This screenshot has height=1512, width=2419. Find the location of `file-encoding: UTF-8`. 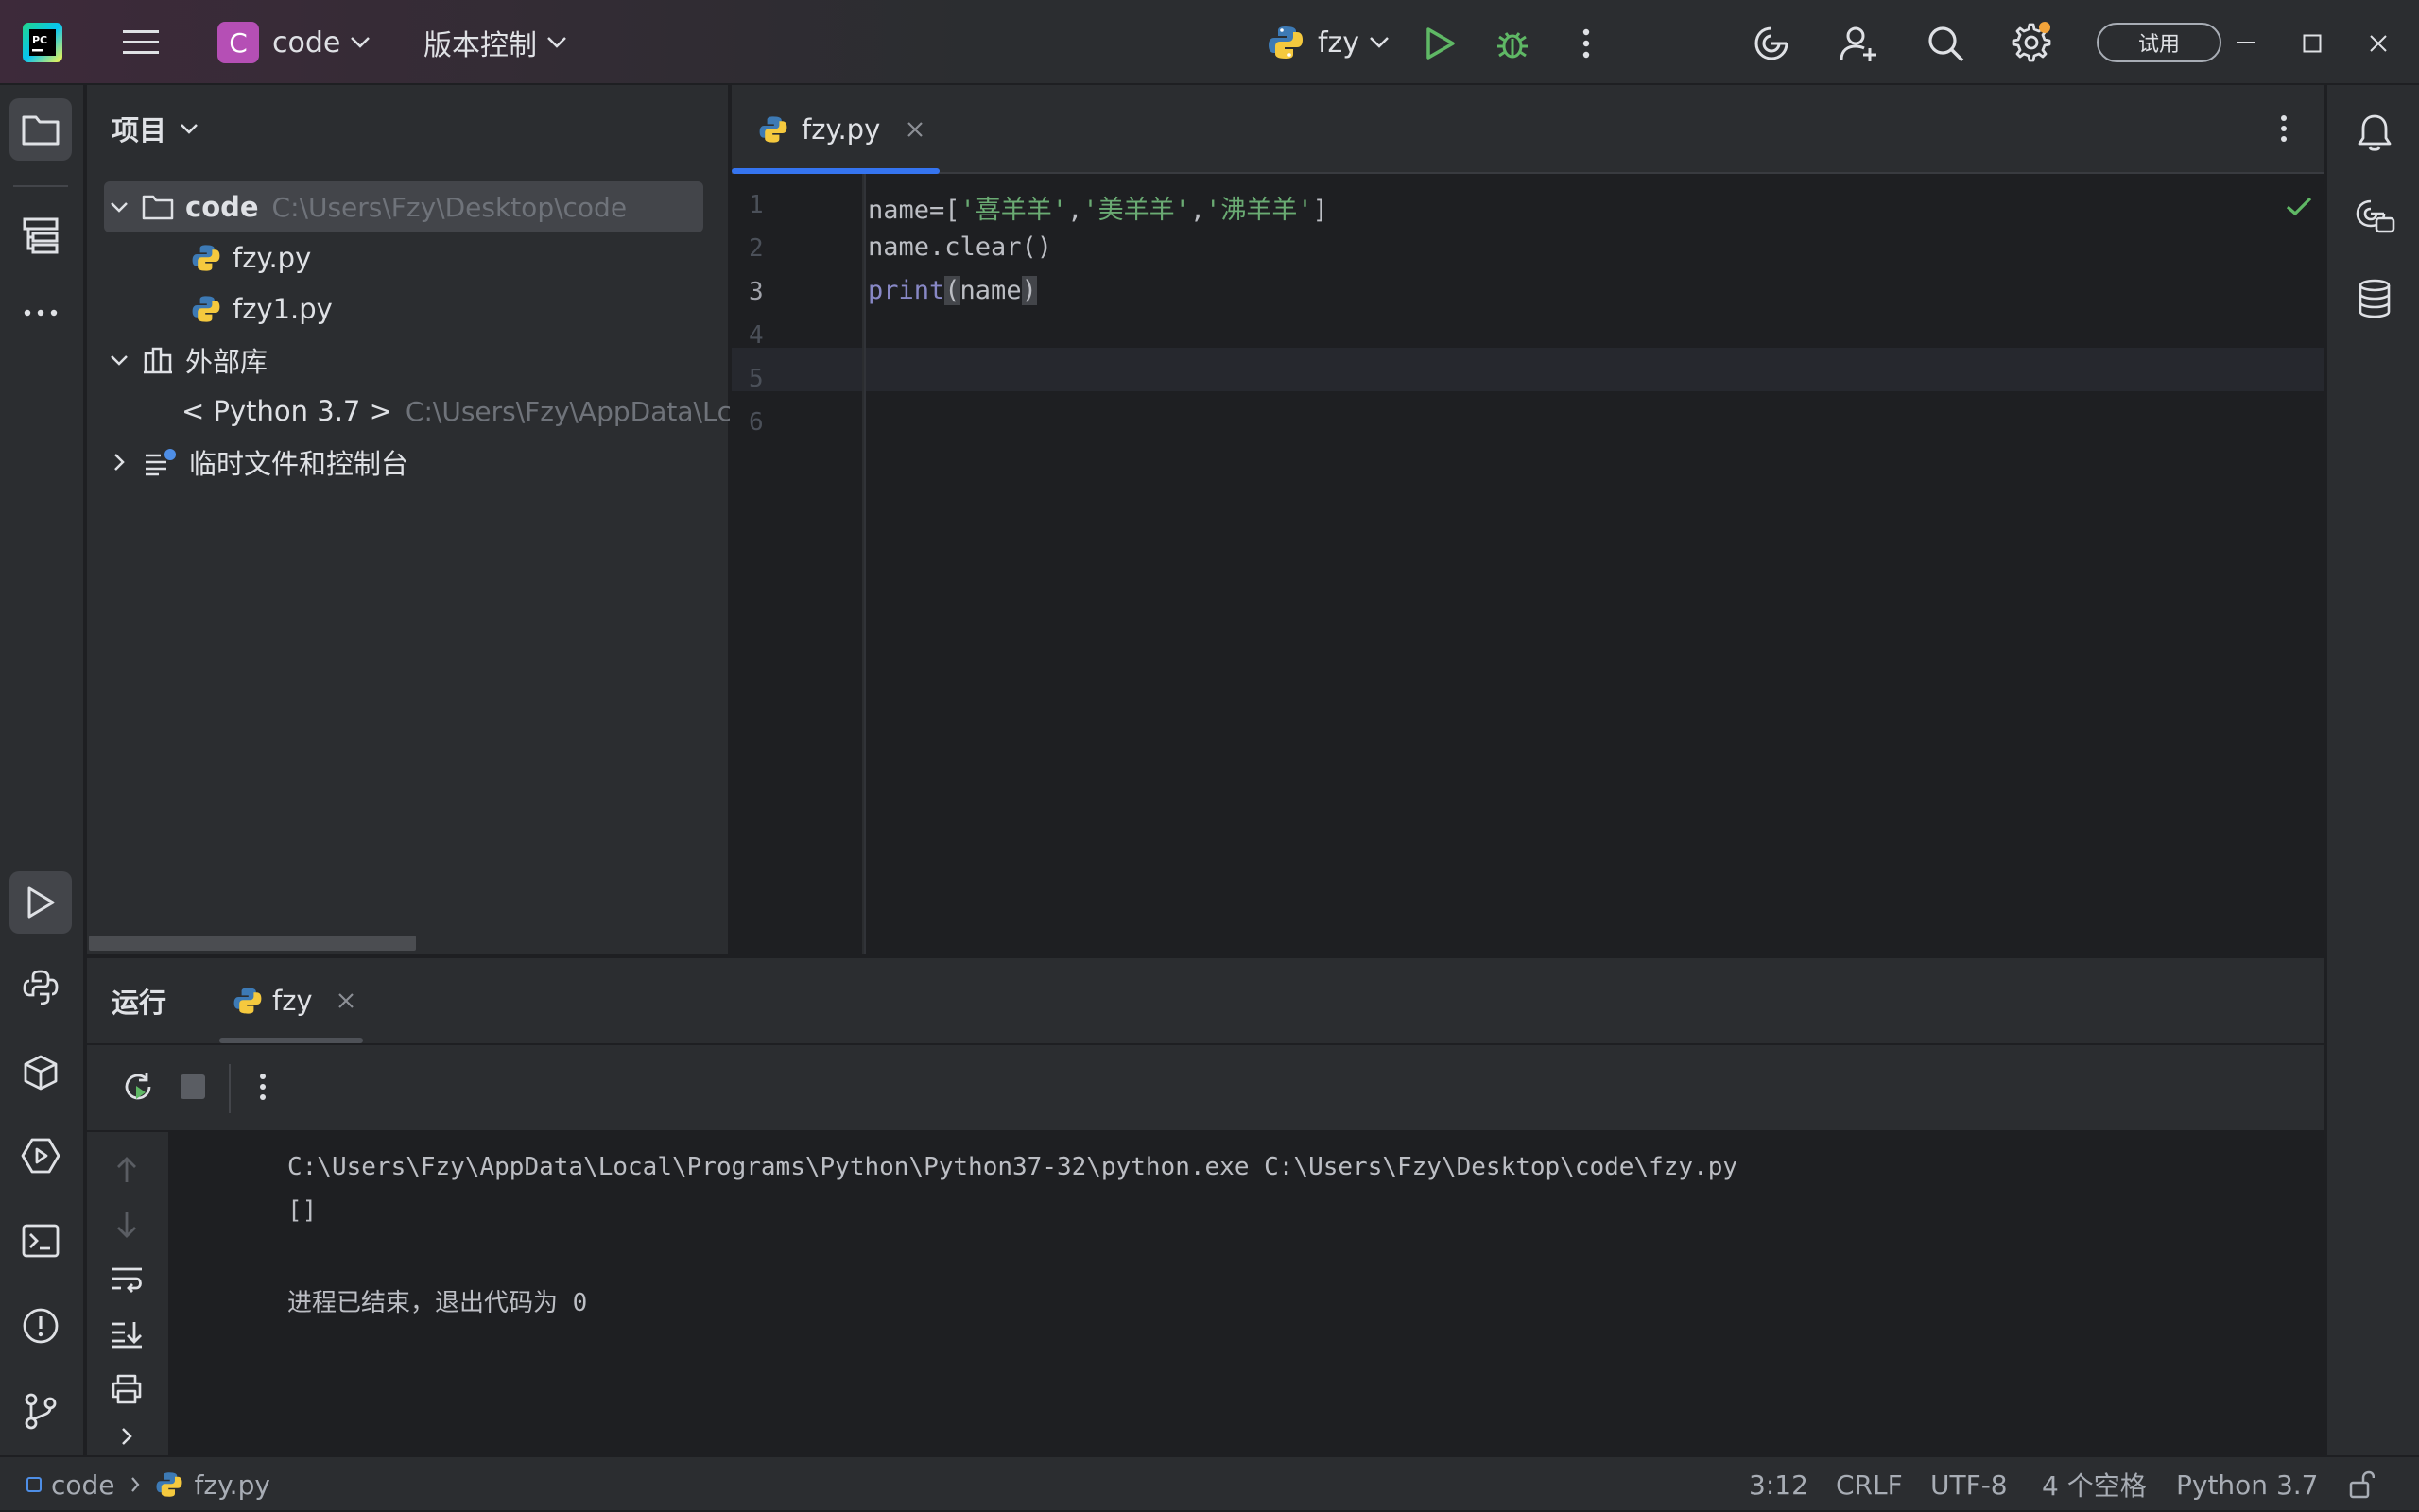

file-encoding: UTF-8 is located at coordinates (1969, 1484).